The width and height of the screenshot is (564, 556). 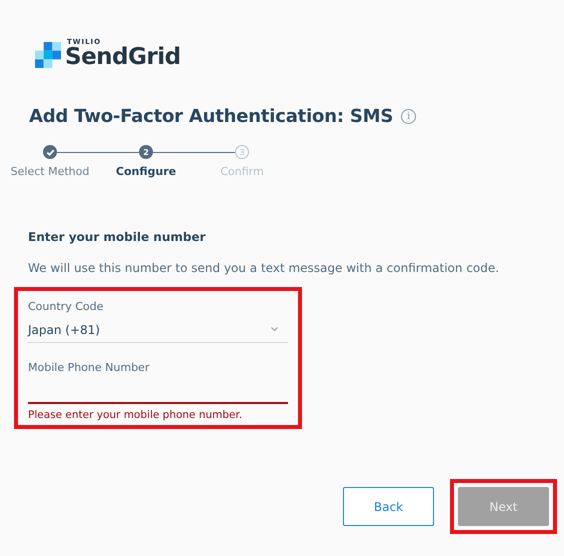 What do you see at coordinates (242, 152) in the screenshot?
I see `step-number: 3` at bounding box center [242, 152].